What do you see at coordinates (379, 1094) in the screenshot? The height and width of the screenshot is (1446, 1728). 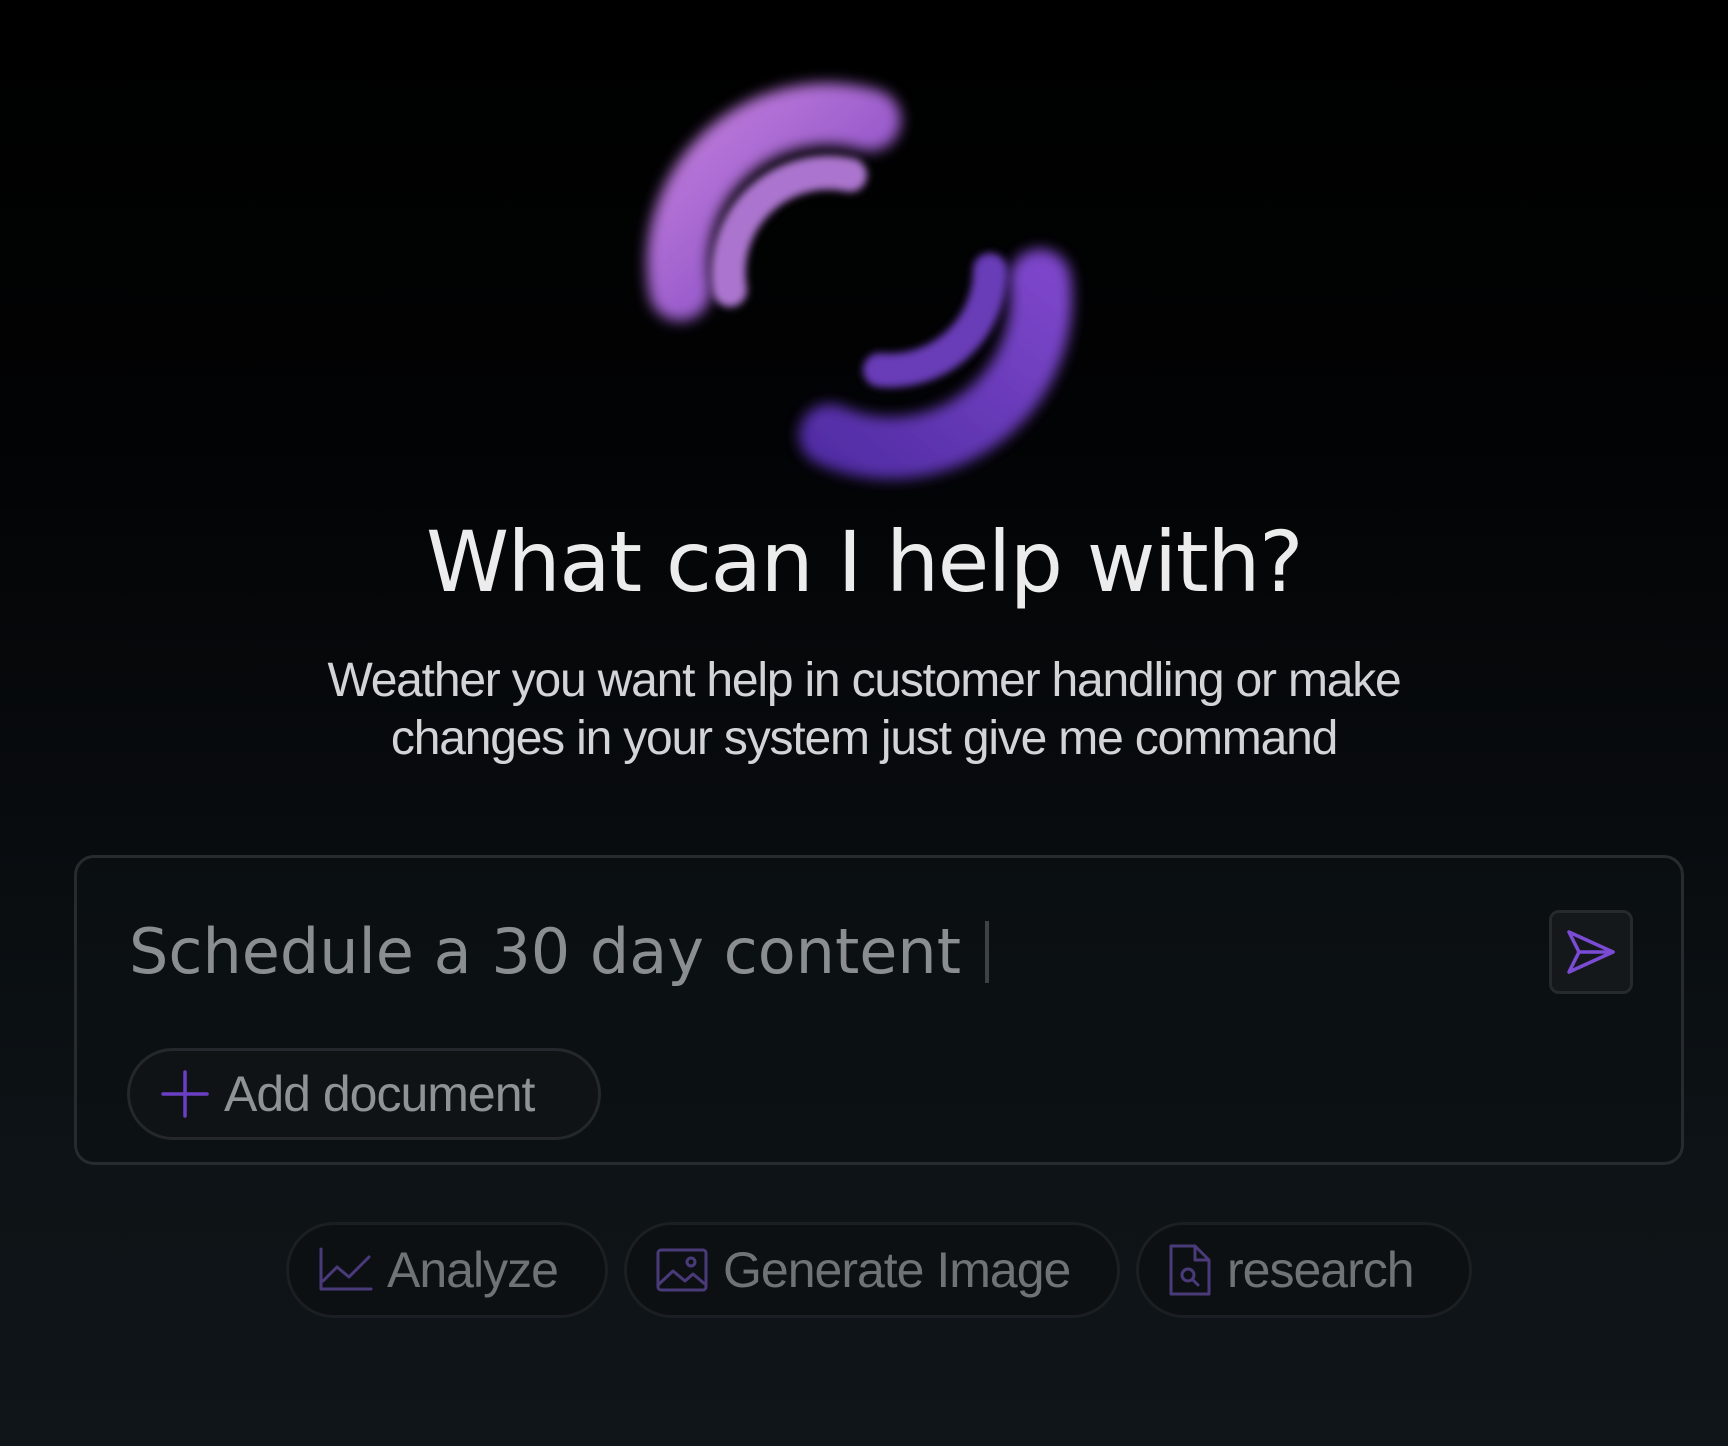 I see `add-document-label: Add document` at bounding box center [379, 1094].